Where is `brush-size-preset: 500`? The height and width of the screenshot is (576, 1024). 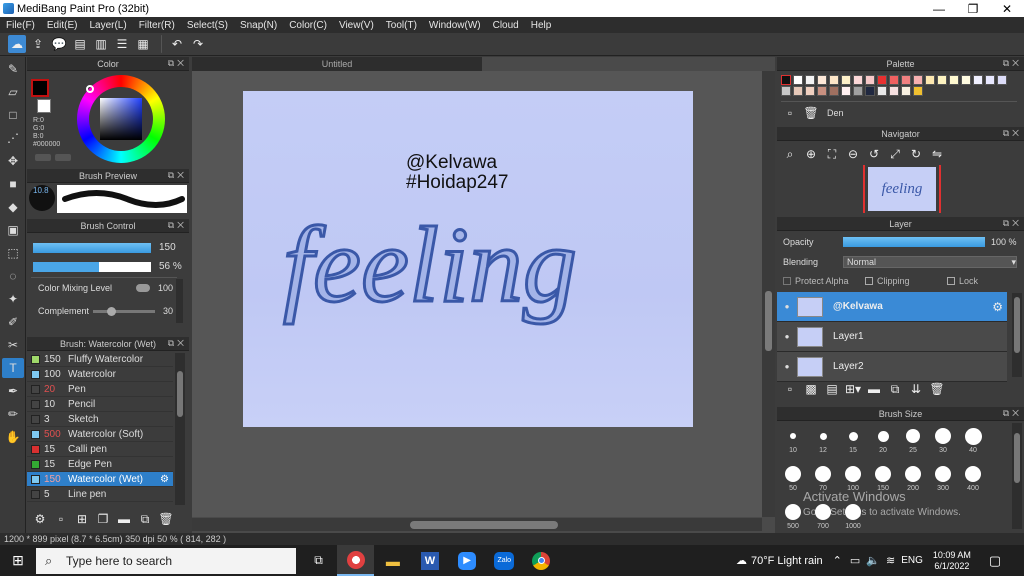
brush-size-preset: 500 is located at coordinates (793, 515).